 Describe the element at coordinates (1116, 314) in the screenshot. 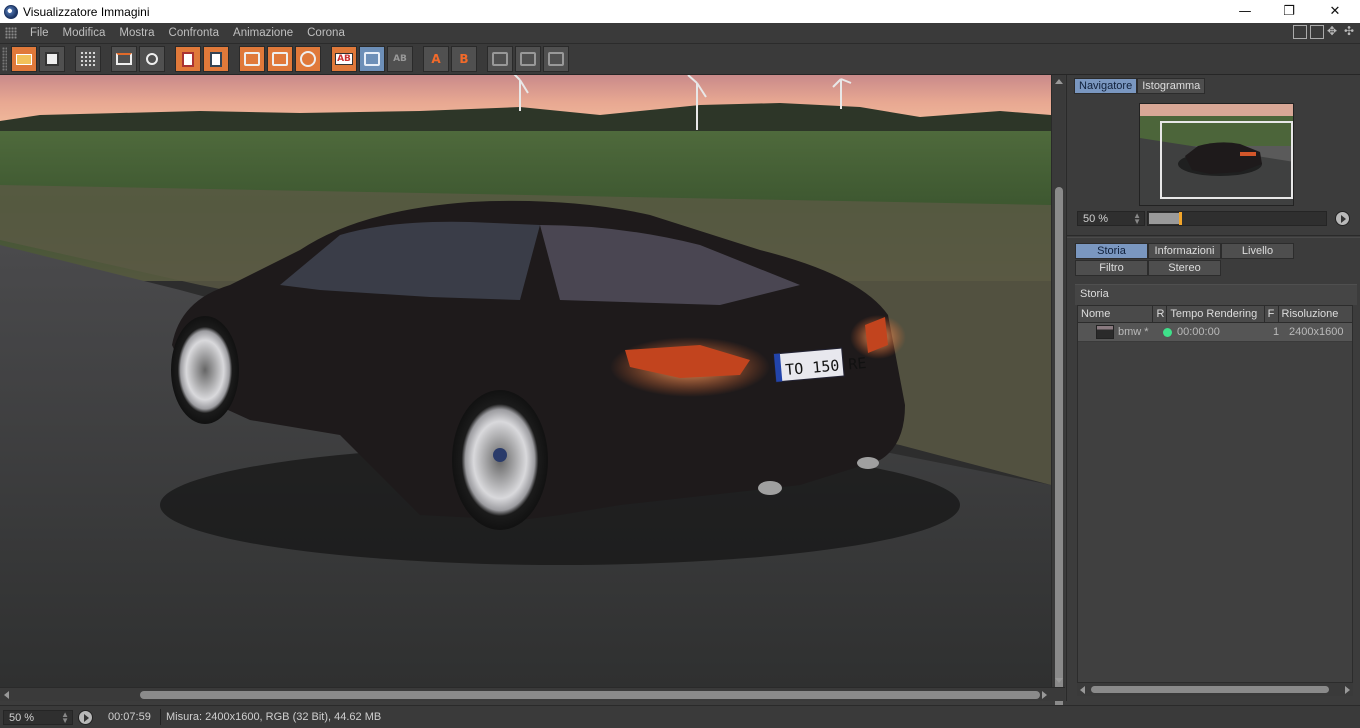

I see `col-nome: Nome` at that location.